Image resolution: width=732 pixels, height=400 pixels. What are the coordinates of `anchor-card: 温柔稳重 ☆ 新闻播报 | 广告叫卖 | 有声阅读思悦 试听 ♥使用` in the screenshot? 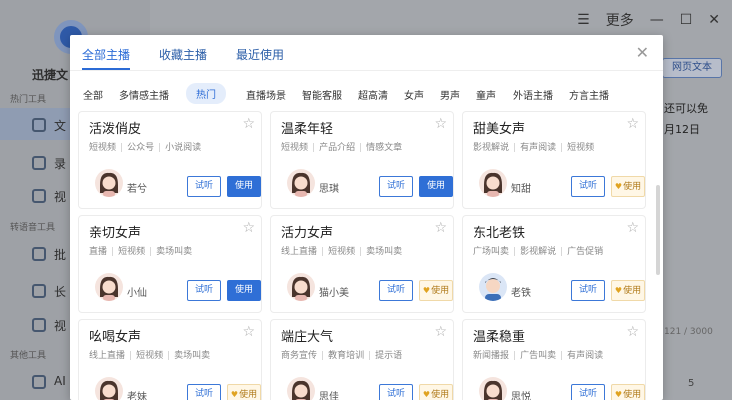 It's located at (554, 359).